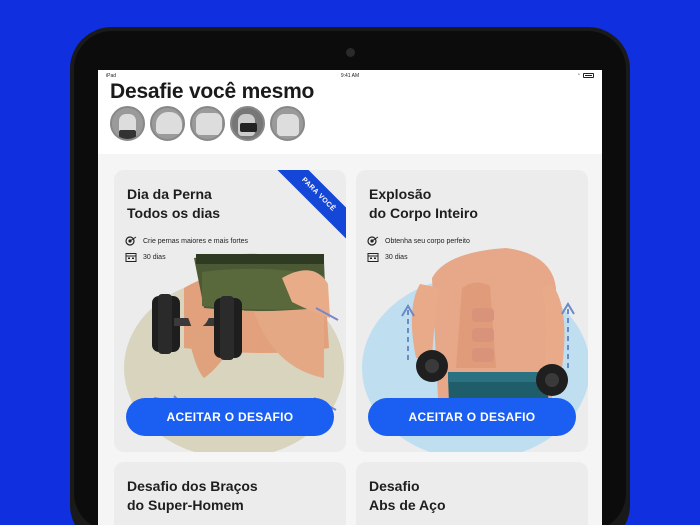 The height and width of the screenshot is (525, 700). I want to click on card-title: Explosão do Corpo Inteiro, so click(423, 203).